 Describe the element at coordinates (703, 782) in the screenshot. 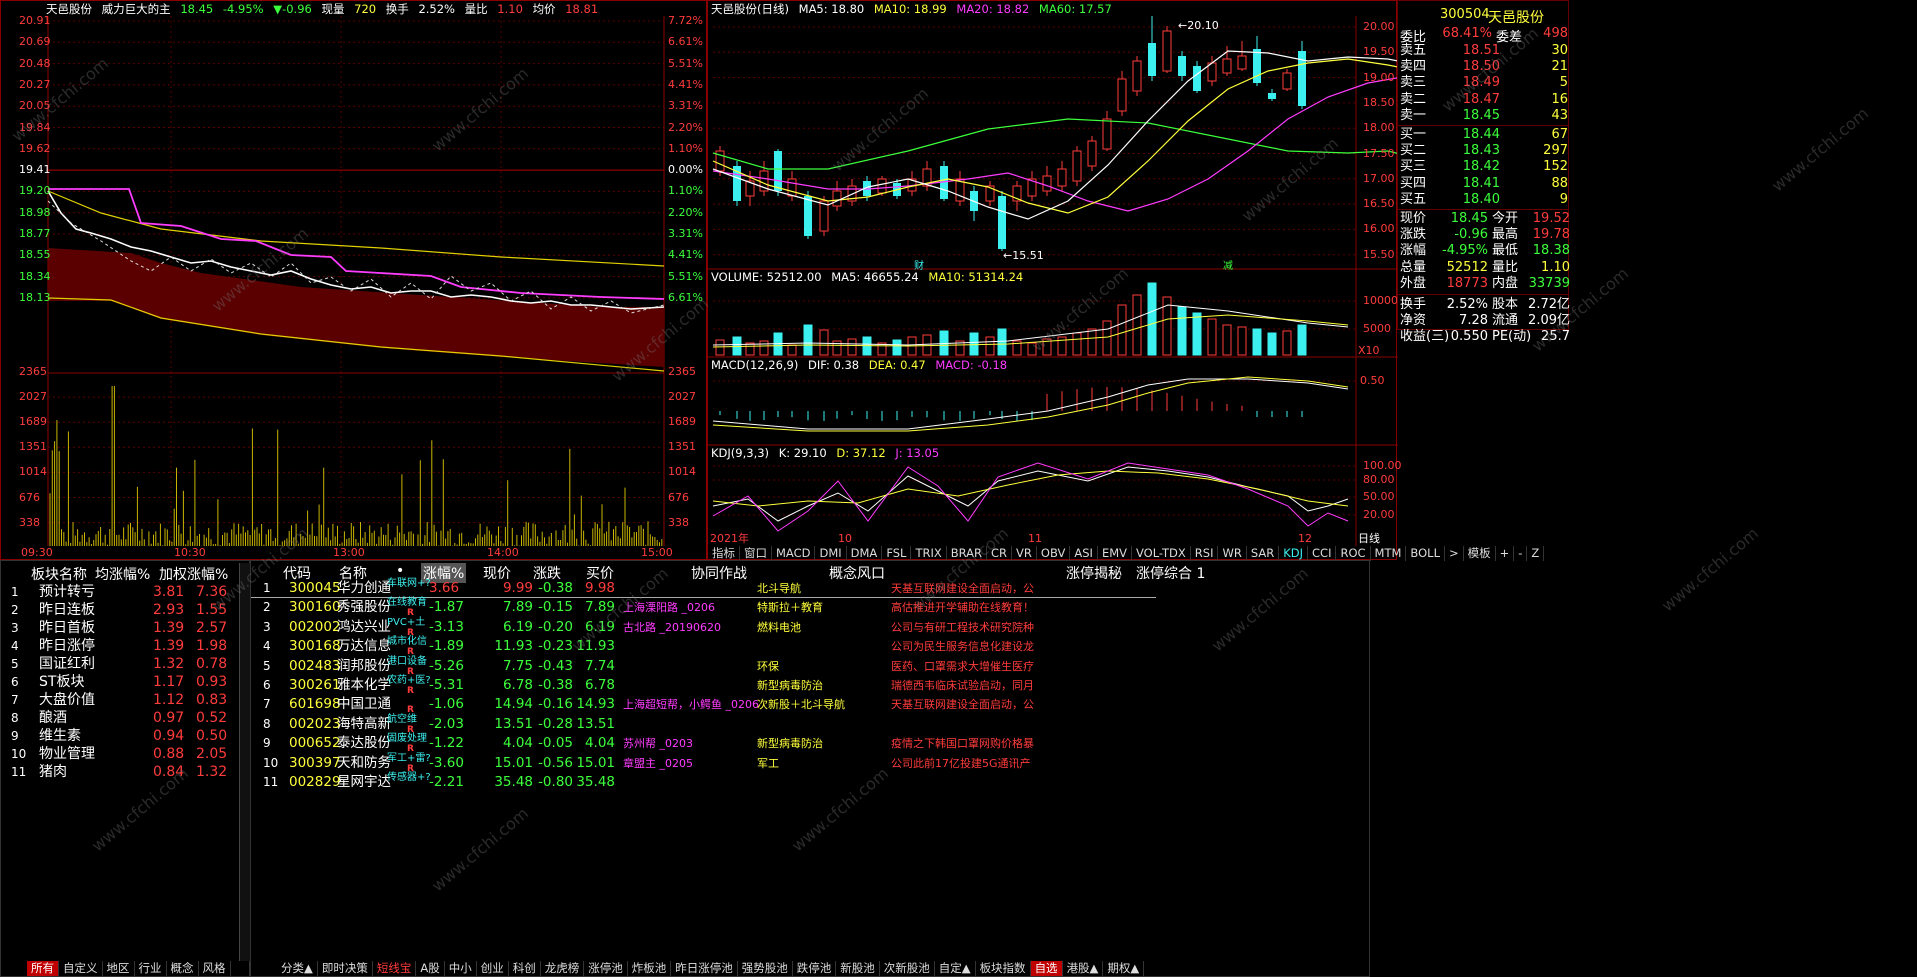

I see `table-row: 11 002829 星网宇达 传感器+? -2.21 35.48 -0.80 35.48` at that location.